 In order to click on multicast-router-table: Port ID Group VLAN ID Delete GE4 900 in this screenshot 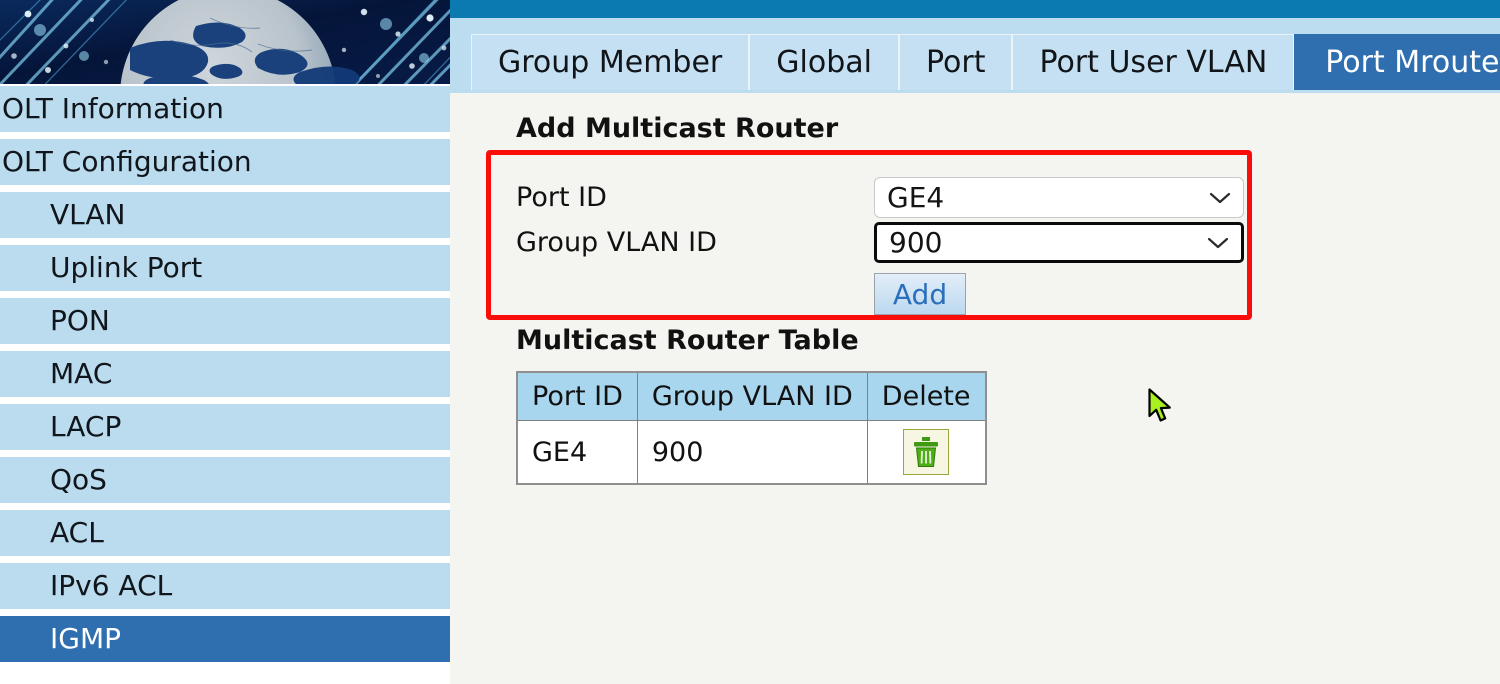, I will do `click(751, 428)`.